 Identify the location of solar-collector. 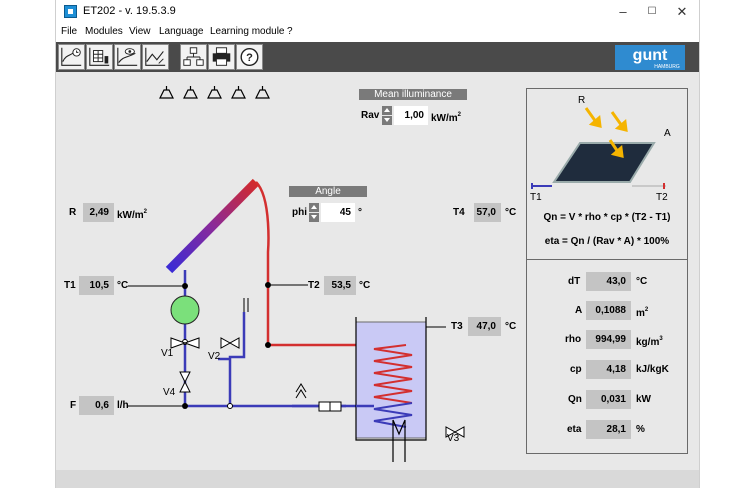
(212, 226).